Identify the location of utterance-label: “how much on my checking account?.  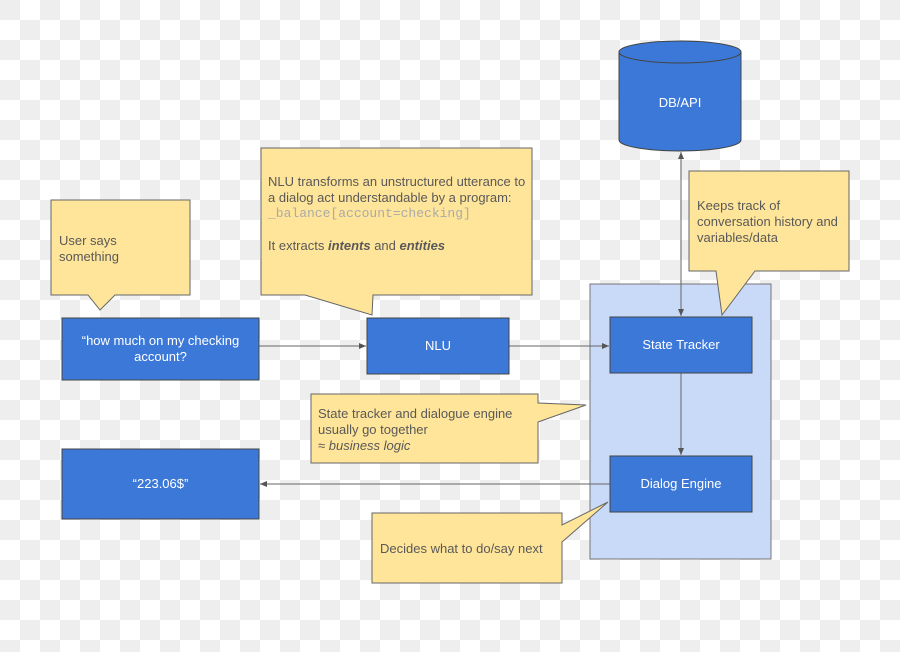
(160, 348).